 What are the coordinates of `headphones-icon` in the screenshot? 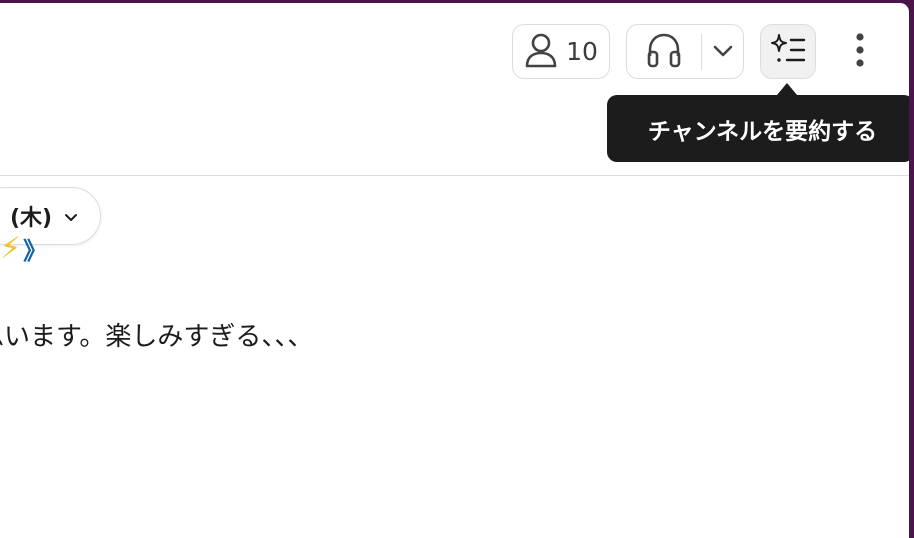 It's located at (664, 52).